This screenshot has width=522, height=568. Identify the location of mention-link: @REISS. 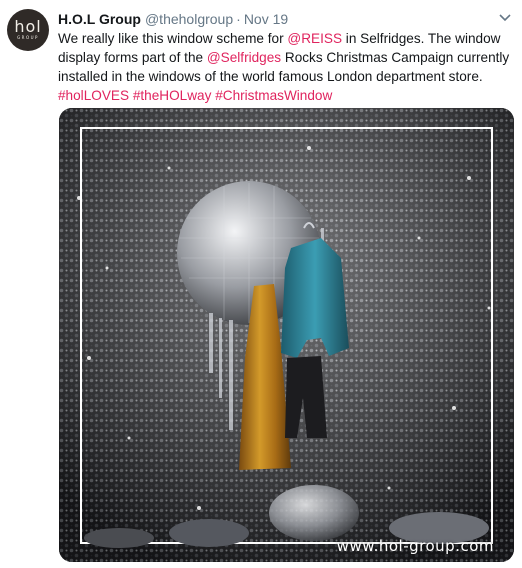
(314, 38).